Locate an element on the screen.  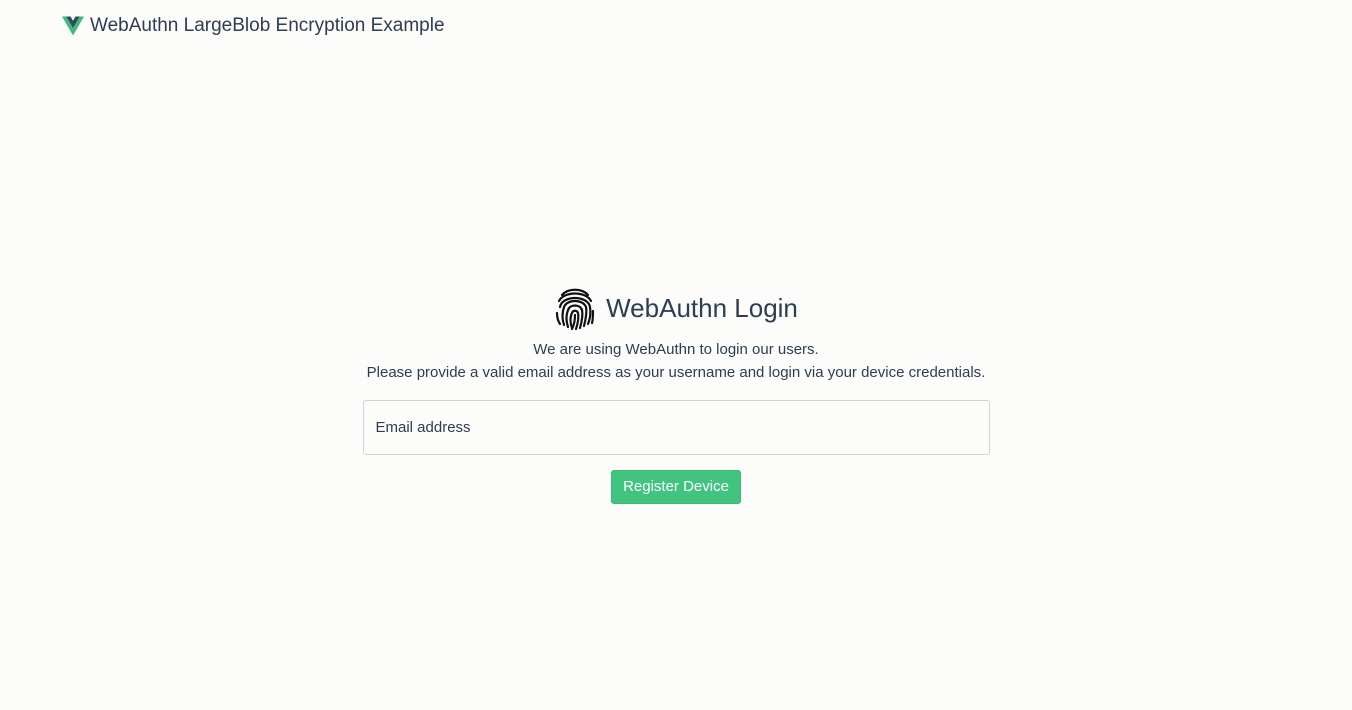
brand-title: WebAuthn LargeBlob Encryption Example is located at coordinates (267, 26).